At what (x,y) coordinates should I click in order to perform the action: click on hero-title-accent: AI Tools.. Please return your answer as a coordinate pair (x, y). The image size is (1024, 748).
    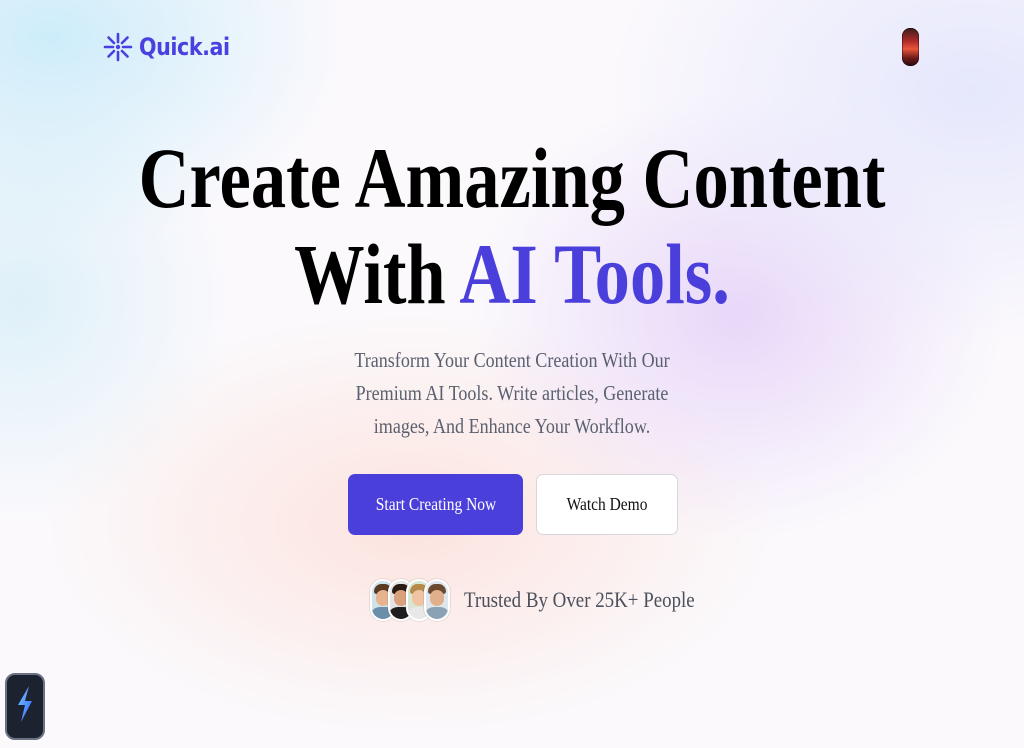
    Looking at the image, I should click on (594, 274).